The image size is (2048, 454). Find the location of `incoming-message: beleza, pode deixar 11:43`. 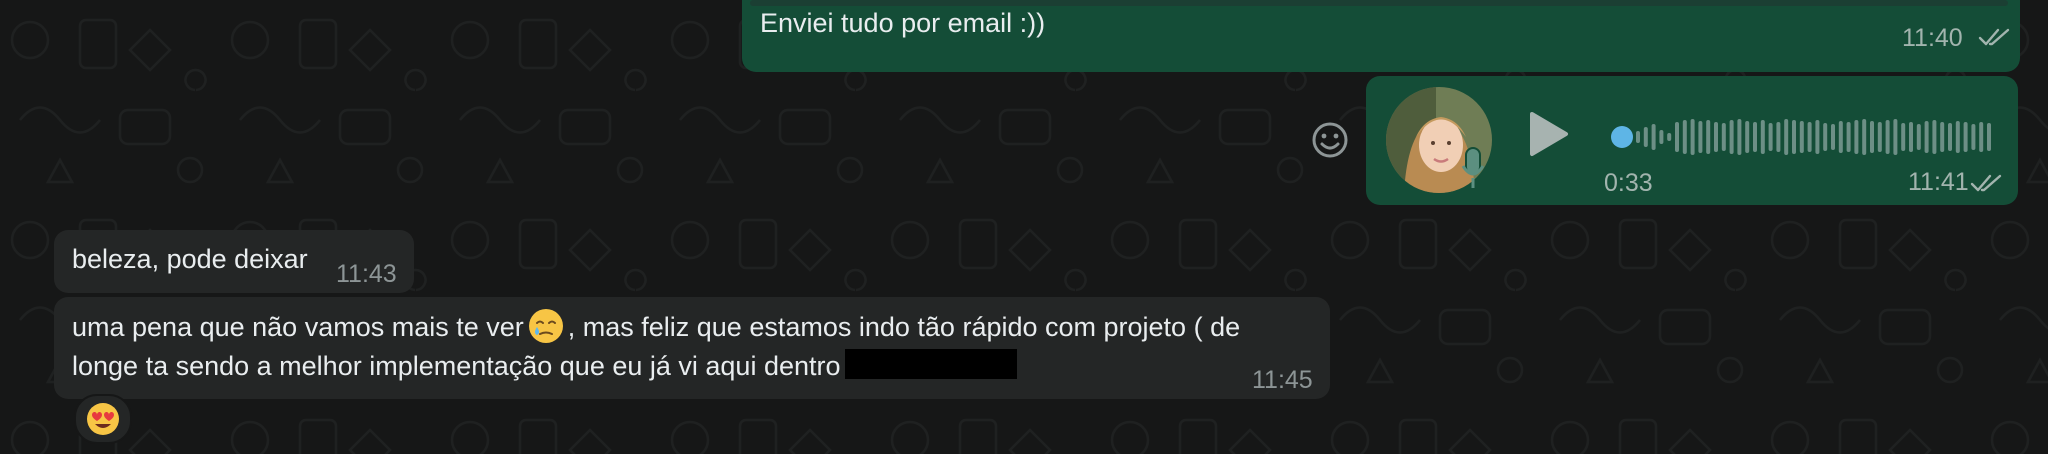

incoming-message: beleza, pode deixar 11:43 is located at coordinates (234, 261).